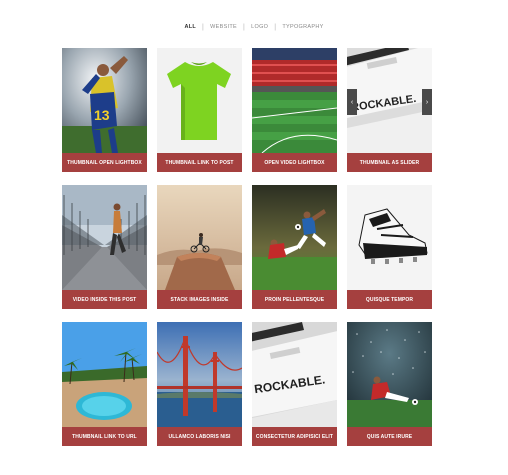 This screenshot has width=508, height=475. I want to click on soccer-slide-image, so click(389, 374).